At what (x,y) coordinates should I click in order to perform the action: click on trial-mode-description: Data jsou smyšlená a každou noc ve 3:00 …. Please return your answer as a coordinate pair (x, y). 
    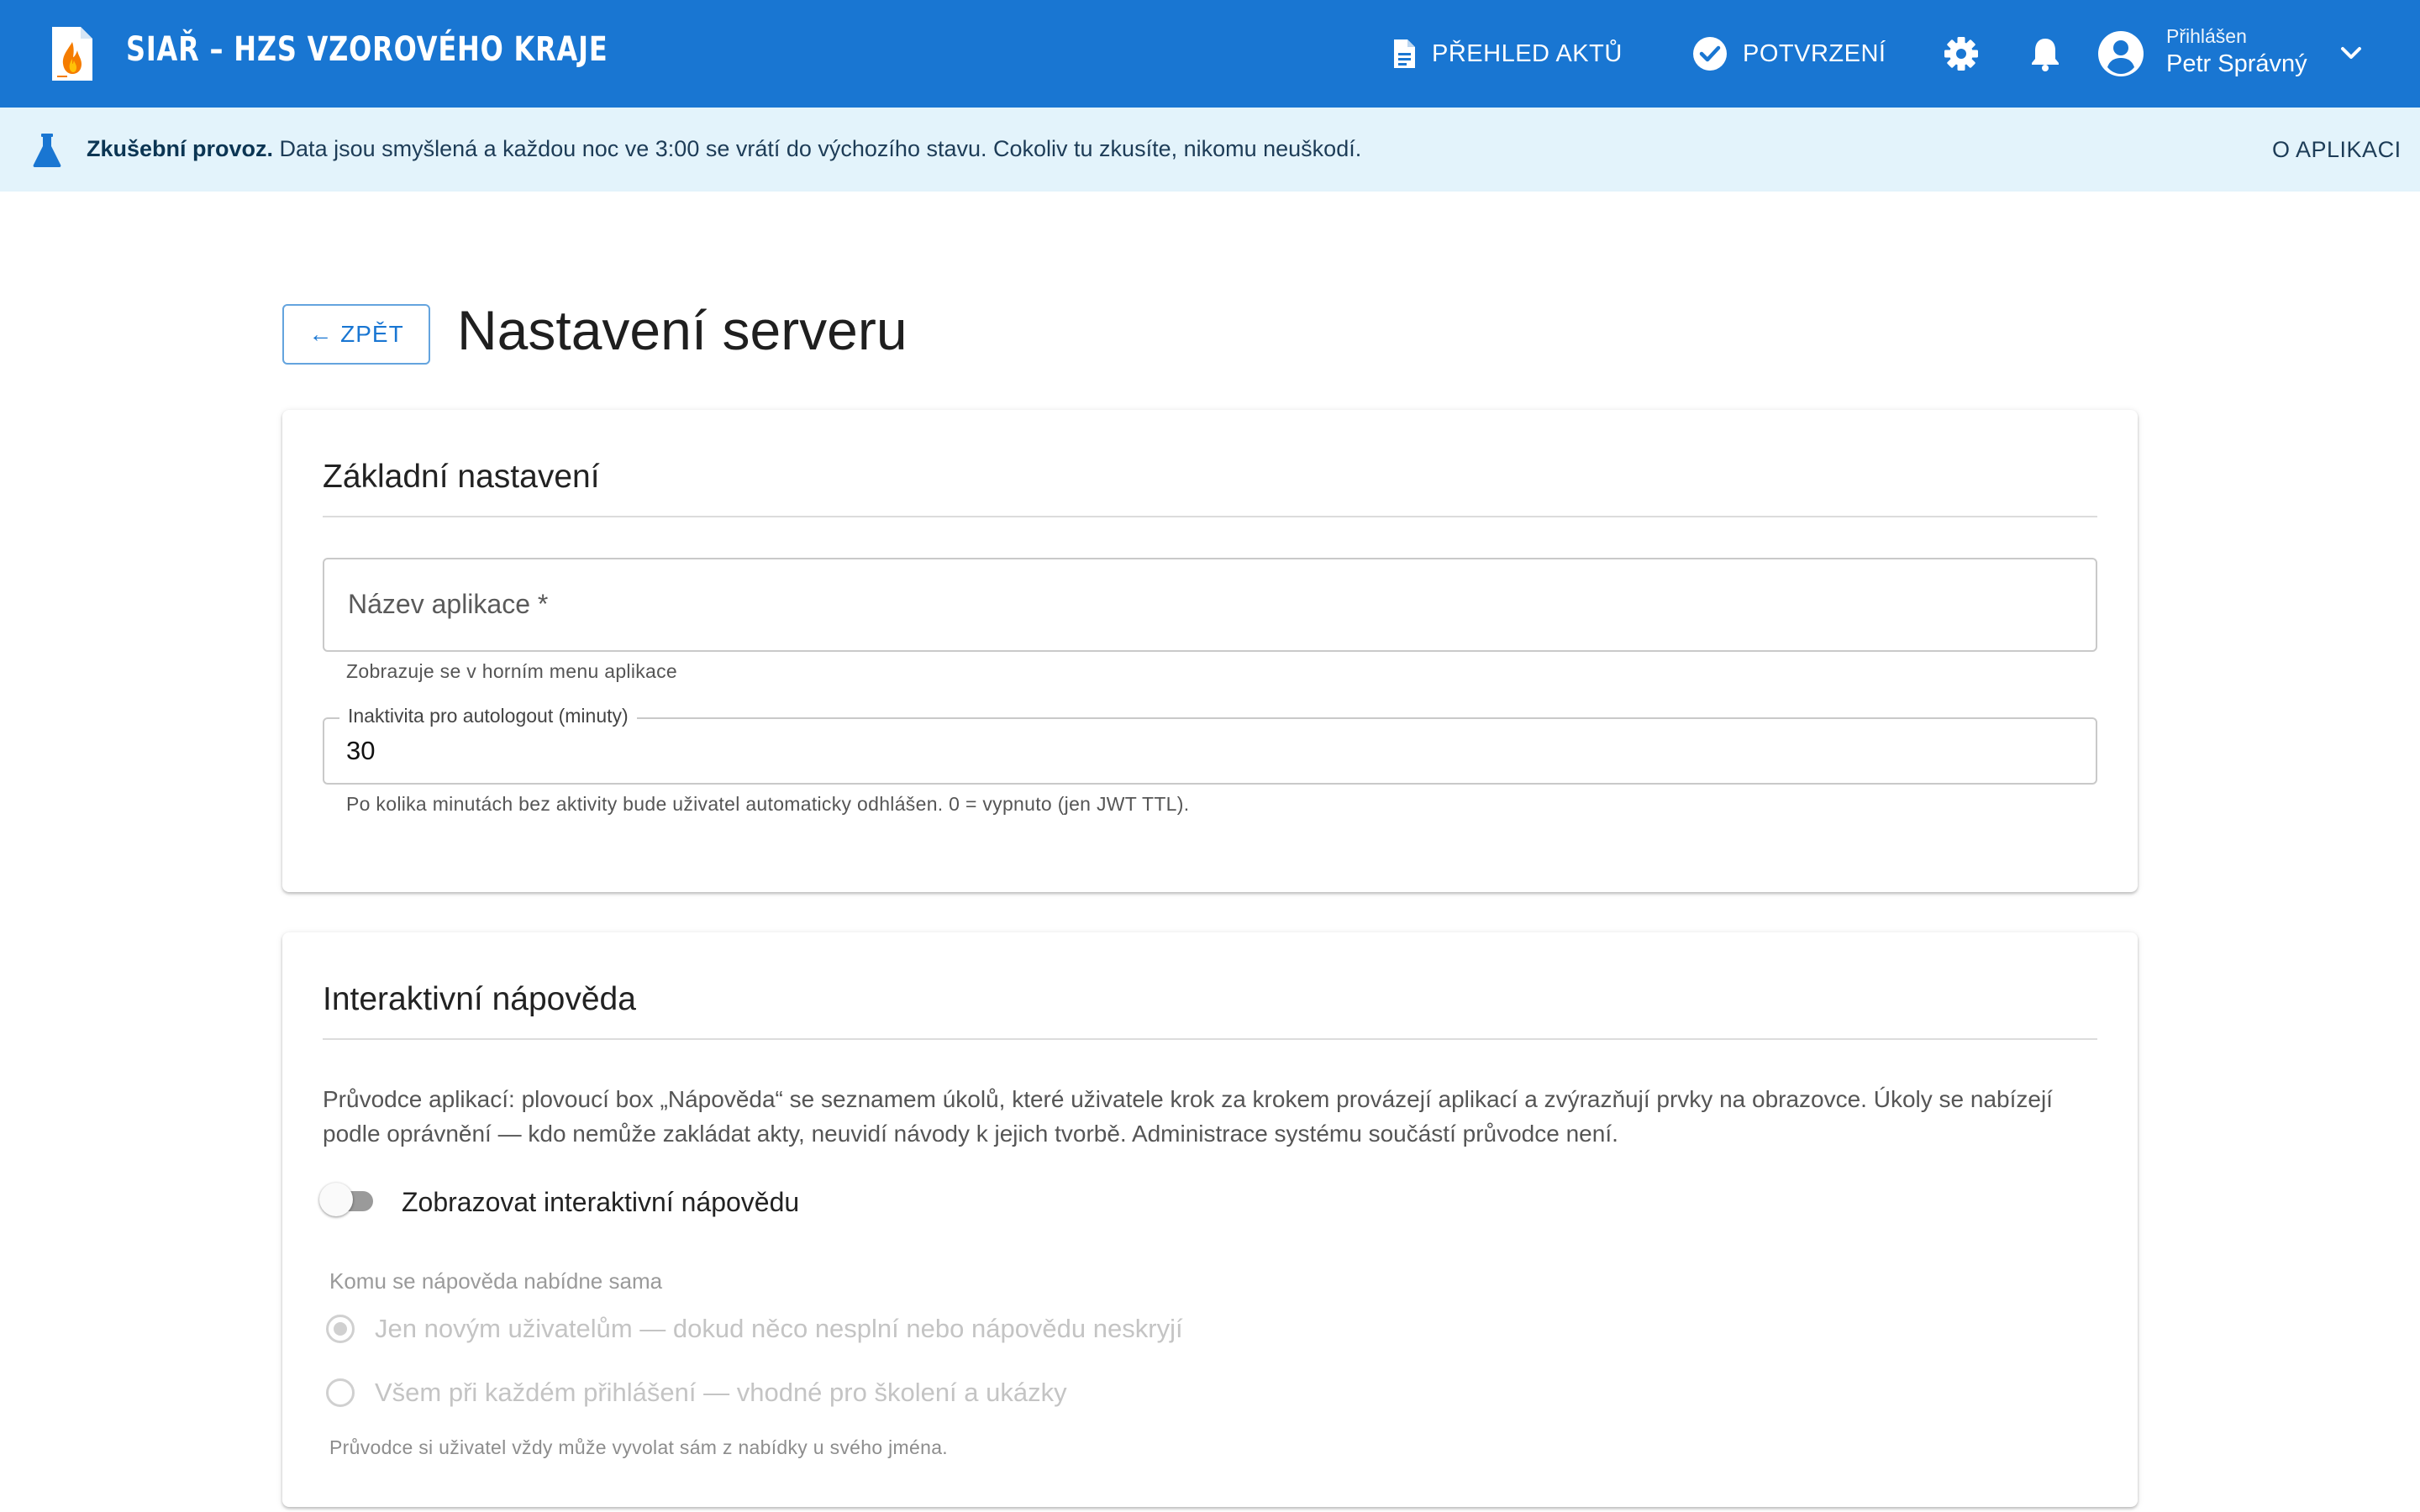
    Looking at the image, I should click on (820, 148).